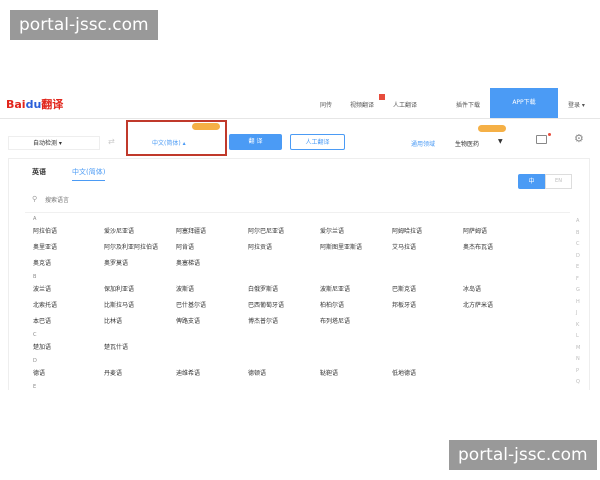 The height and width of the screenshot is (480, 600). I want to click on dot-icon, so click(549, 134).